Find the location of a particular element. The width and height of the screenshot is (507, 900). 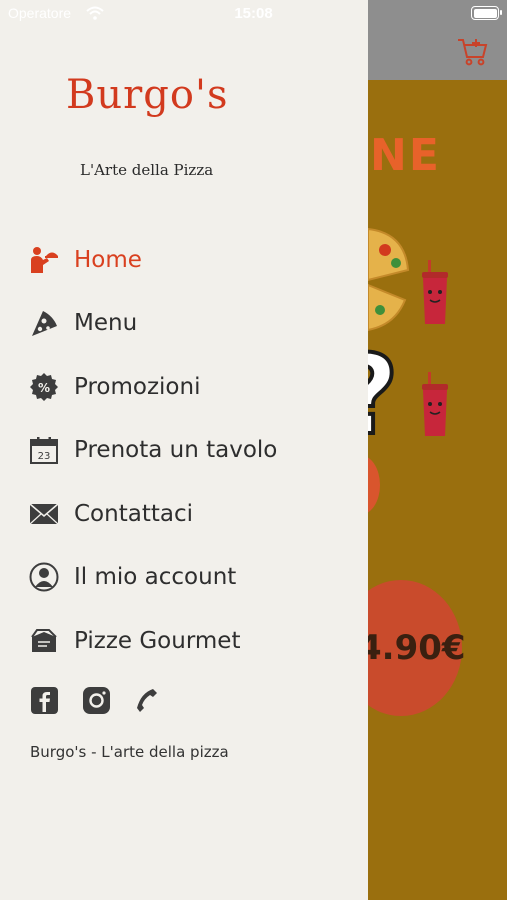

price-label: 4.90€ is located at coordinates (412, 648).